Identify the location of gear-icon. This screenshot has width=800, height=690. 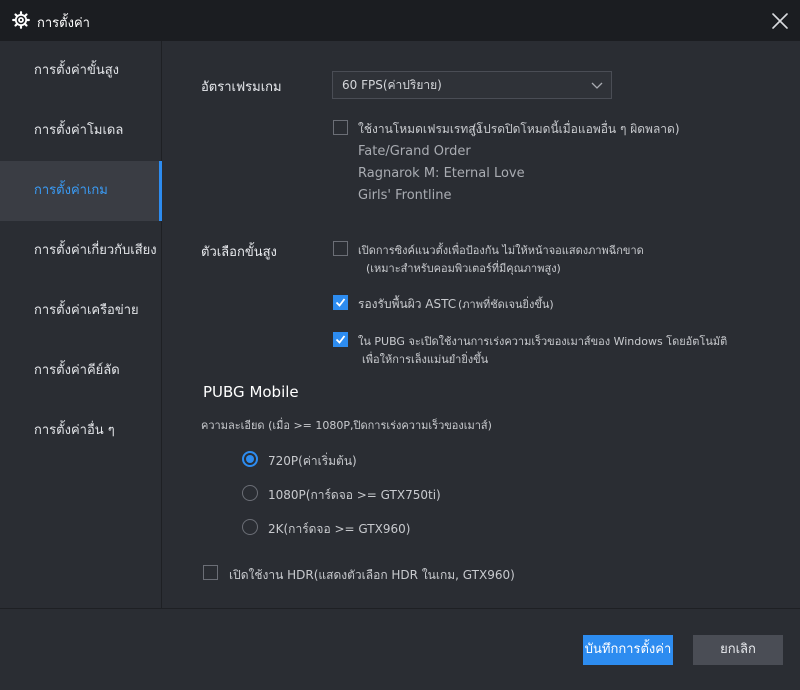
(21, 20).